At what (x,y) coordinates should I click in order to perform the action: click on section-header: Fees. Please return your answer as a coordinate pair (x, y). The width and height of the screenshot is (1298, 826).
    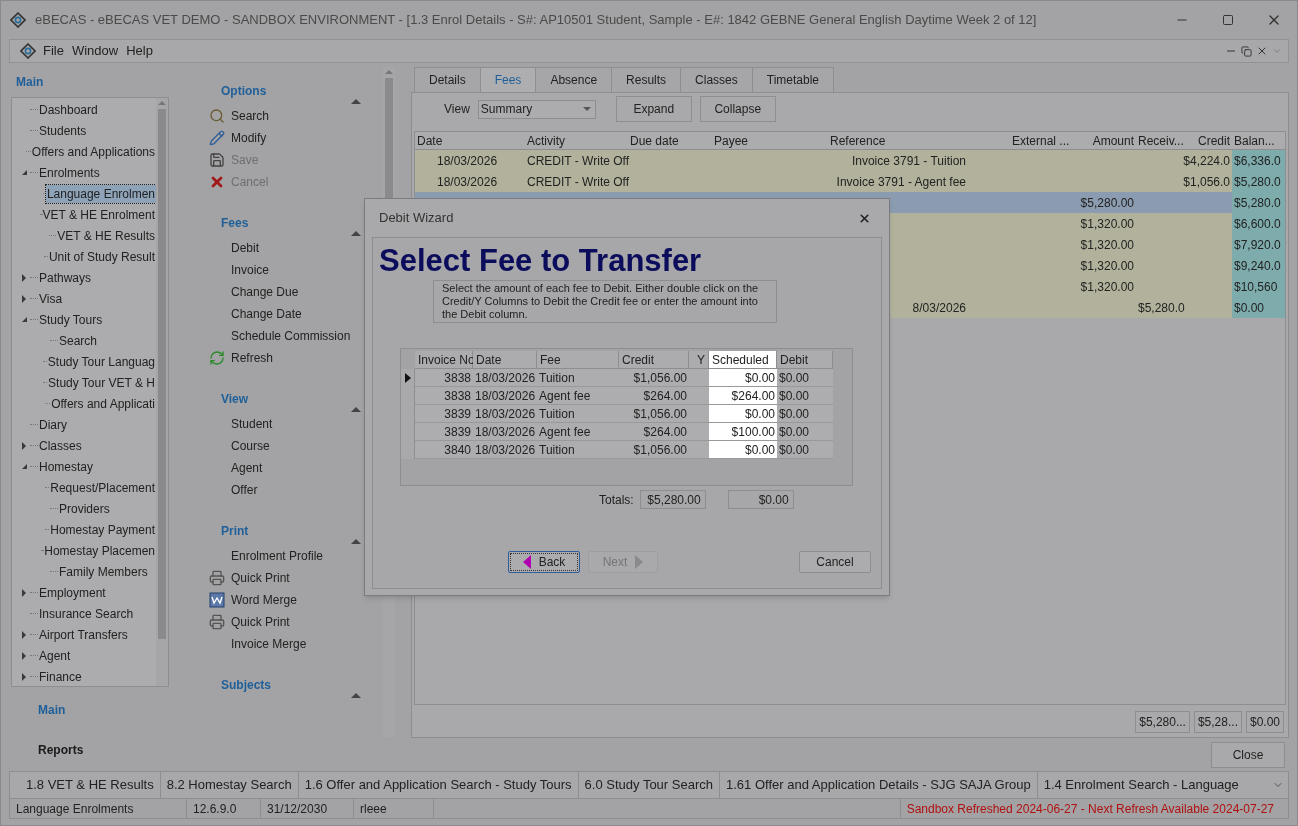
    Looking at the image, I should click on (235, 223).